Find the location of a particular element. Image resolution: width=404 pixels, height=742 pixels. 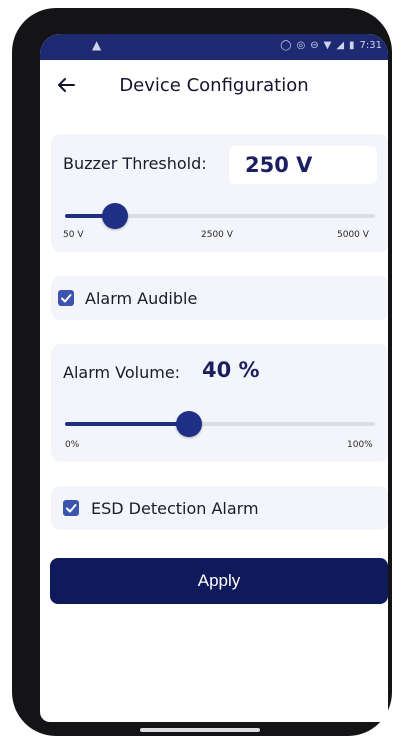

dnd-icon: ⊖ is located at coordinates (314, 45).